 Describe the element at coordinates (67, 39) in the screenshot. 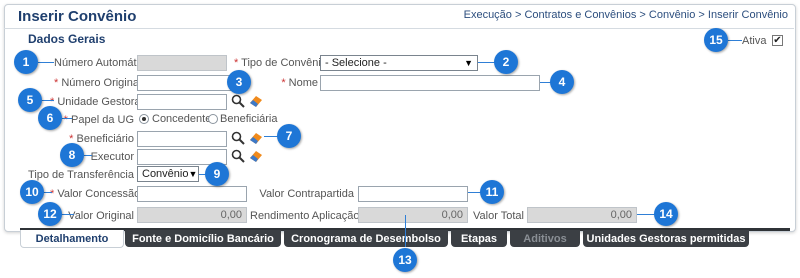

I see `section-title: Dados Gerais` at that location.